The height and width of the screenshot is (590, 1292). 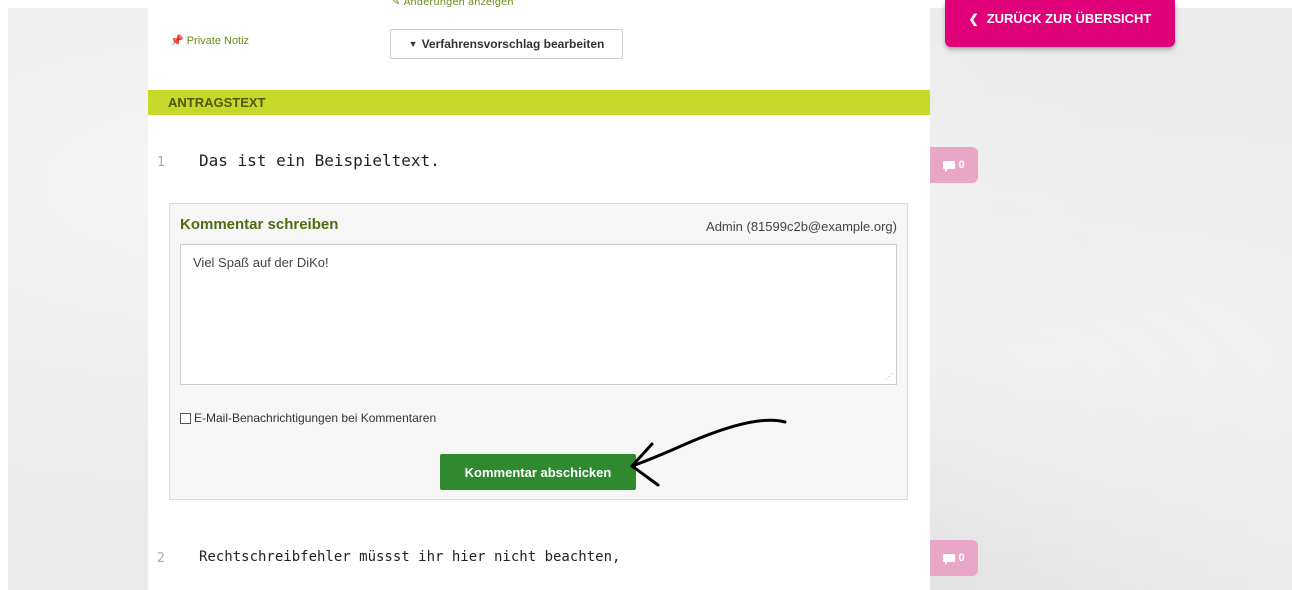 I want to click on show-changes-label: Änderungen anzeigen, so click(x=458, y=4).